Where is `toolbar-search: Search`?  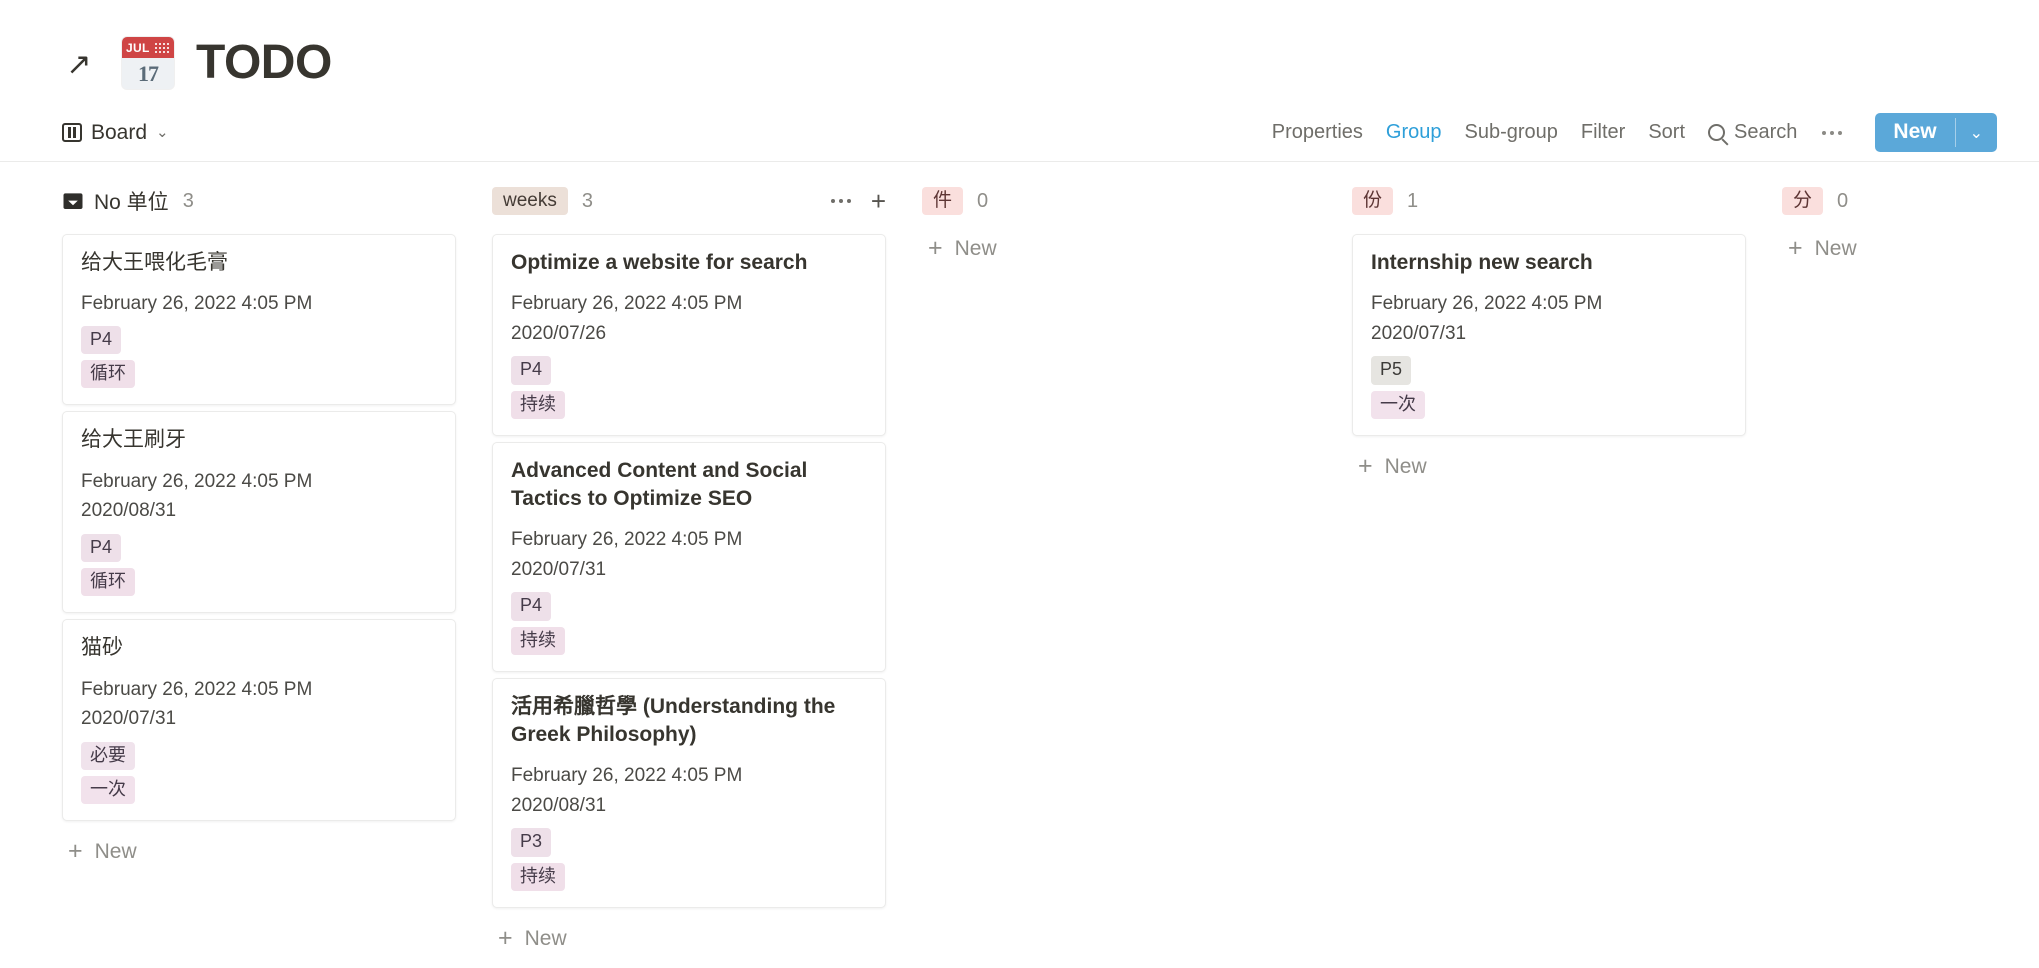
toolbar-search: Search is located at coordinates (1752, 132).